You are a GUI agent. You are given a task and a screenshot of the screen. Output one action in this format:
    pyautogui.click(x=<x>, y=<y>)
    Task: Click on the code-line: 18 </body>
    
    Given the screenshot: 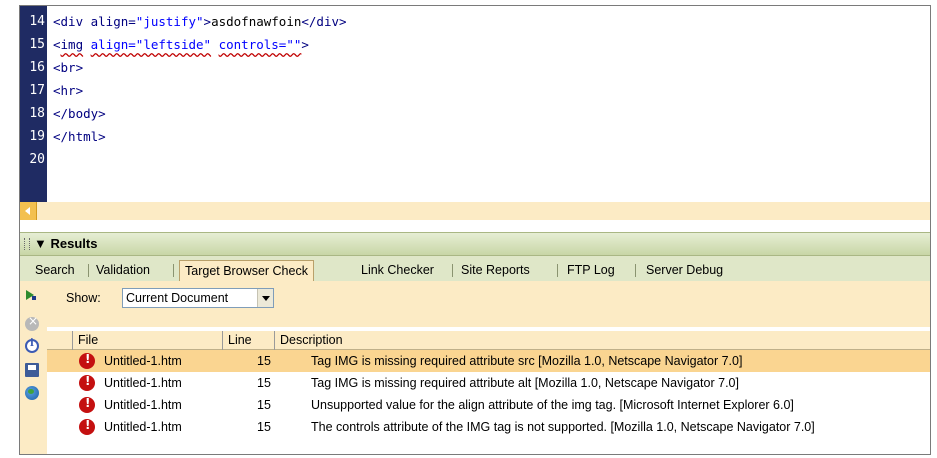 What is the action you would take?
    pyautogui.click(x=475, y=113)
    